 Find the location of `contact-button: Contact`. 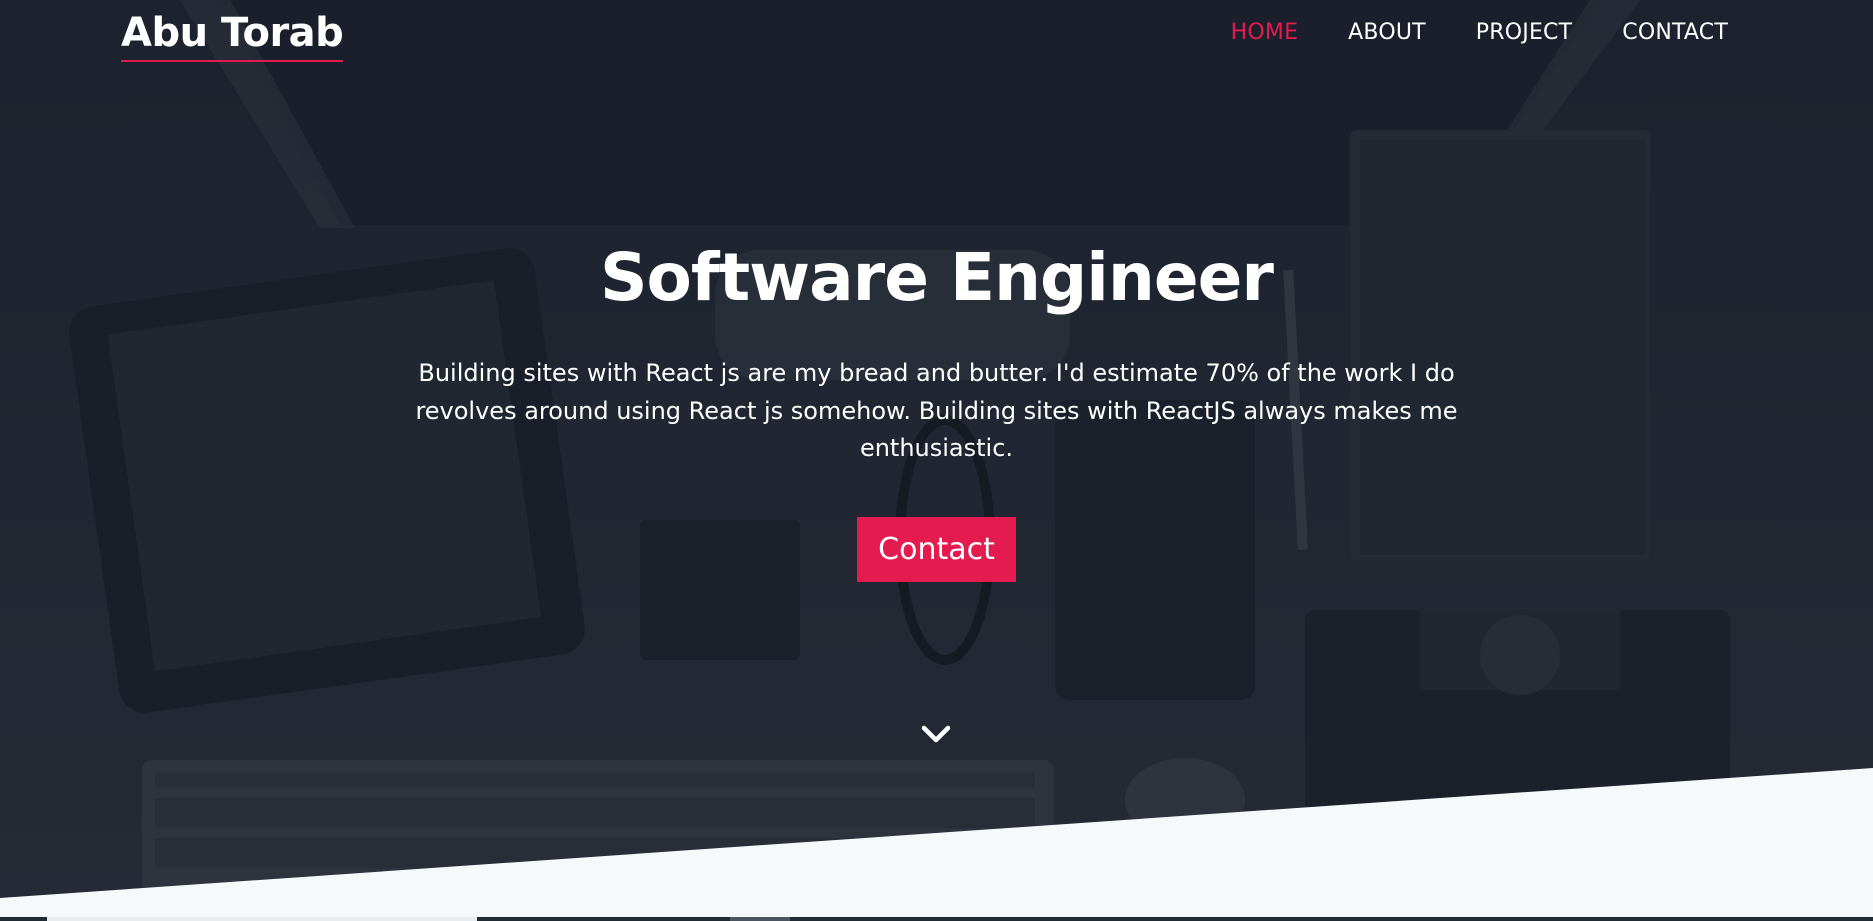

contact-button: Contact is located at coordinates (936, 549).